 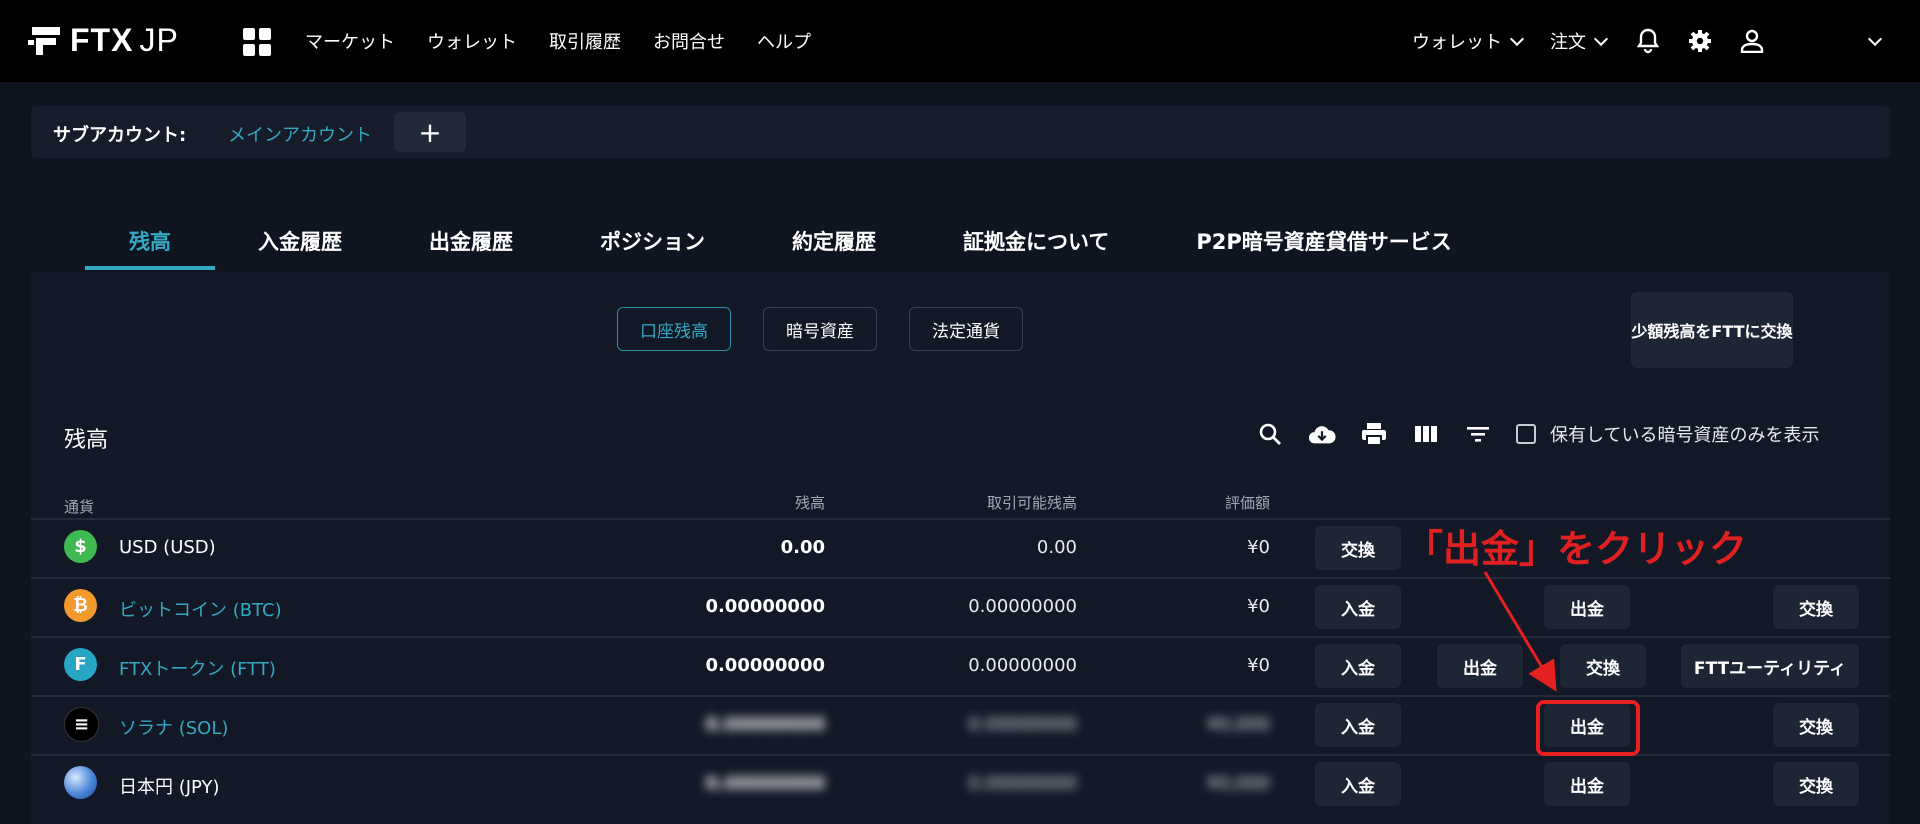 I want to click on filter-fiat: 法定通貨, so click(x=966, y=329).